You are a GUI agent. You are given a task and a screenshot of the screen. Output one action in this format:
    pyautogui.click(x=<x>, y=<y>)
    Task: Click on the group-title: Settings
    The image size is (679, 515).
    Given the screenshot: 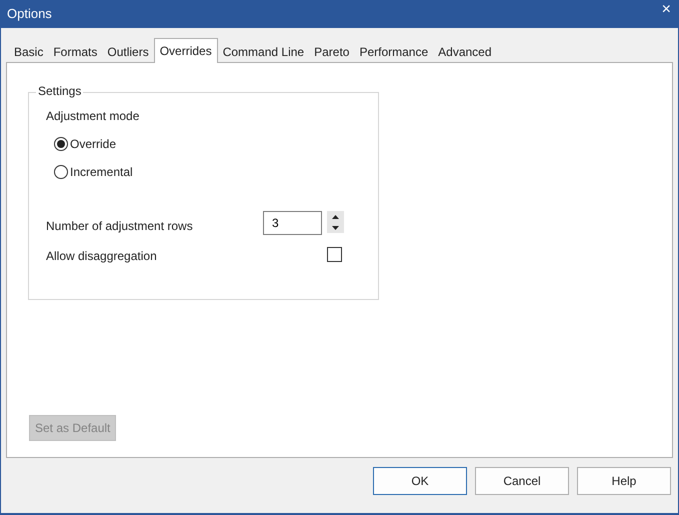 What is the action you would take?
    pyautogui.click(x=60, y=91)
    